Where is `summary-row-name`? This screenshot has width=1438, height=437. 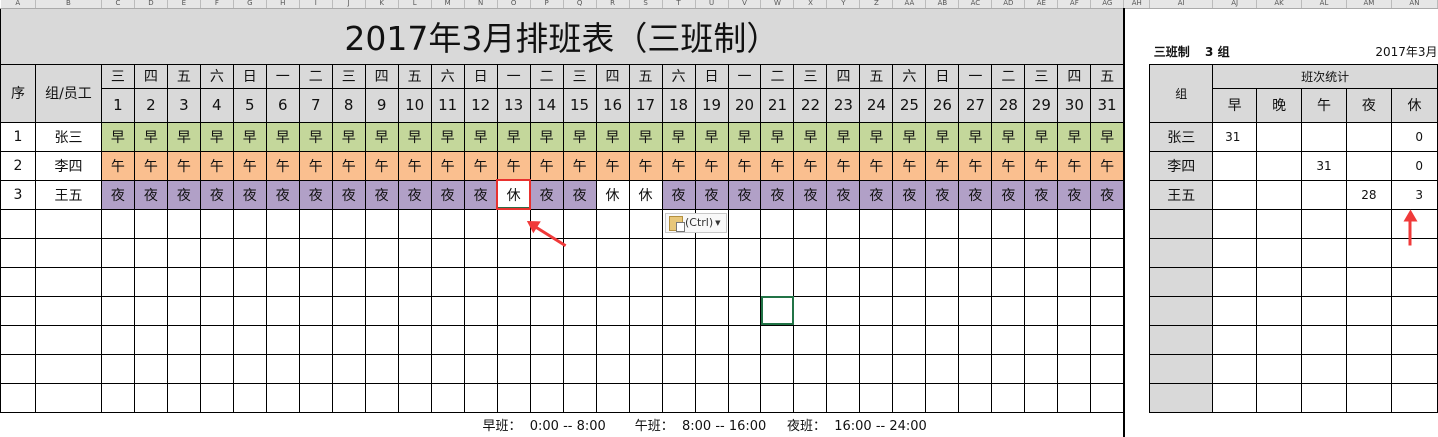 summary-row-name is located at coordinates (1181, 281).